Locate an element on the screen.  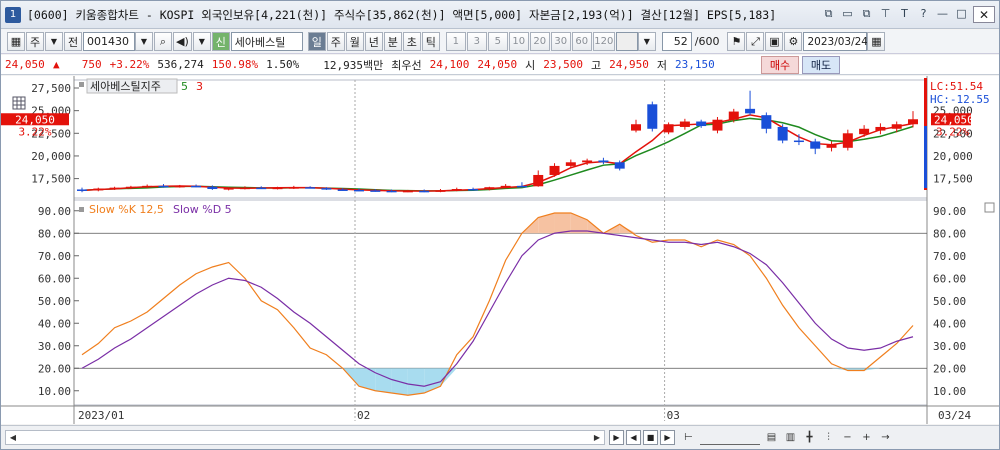
scroll-left-icon: ◀ is located at coordinates (13, 437).